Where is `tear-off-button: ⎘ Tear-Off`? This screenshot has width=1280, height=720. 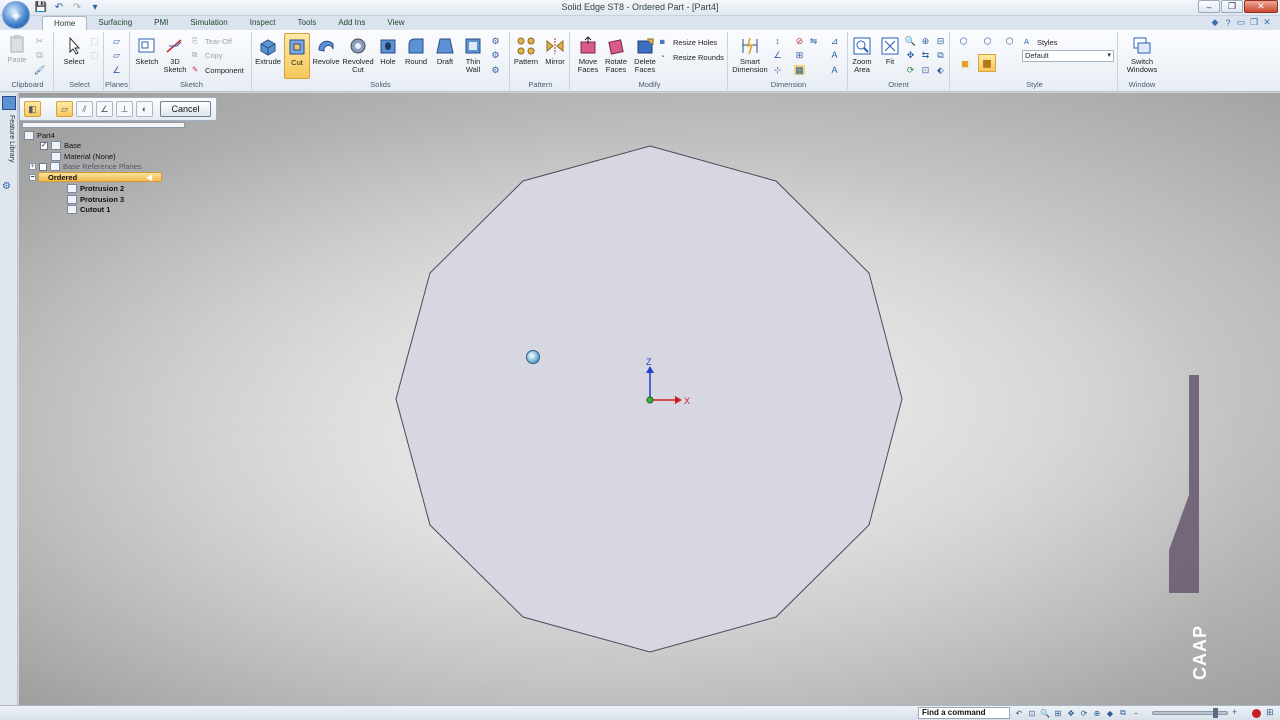
tear-off-button: ⎘ Tear-Off is located at coordinates (212, 41).